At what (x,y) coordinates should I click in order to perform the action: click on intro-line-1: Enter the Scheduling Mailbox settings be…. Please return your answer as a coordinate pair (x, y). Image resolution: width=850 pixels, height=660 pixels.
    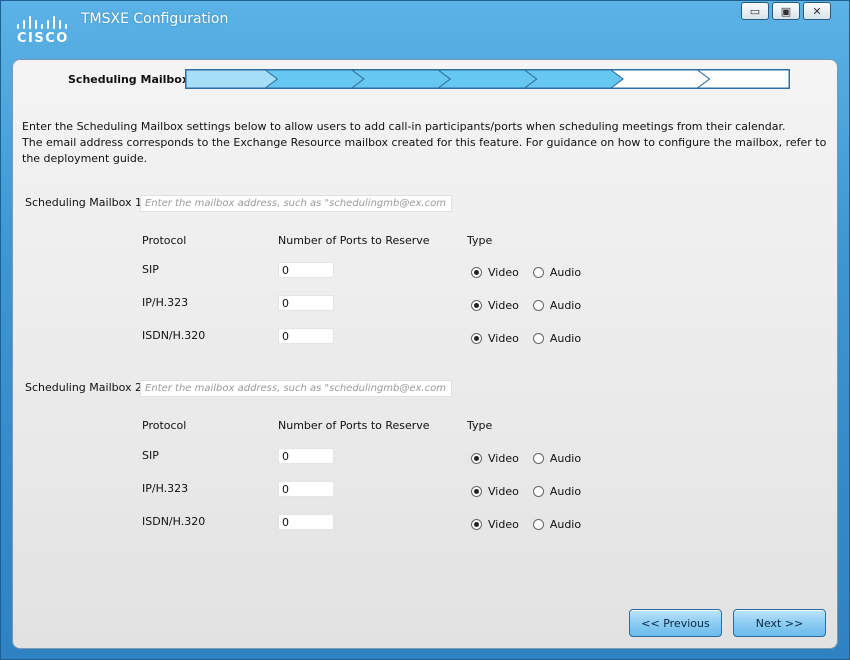
    Looking at the image, I should click on (404, 126).